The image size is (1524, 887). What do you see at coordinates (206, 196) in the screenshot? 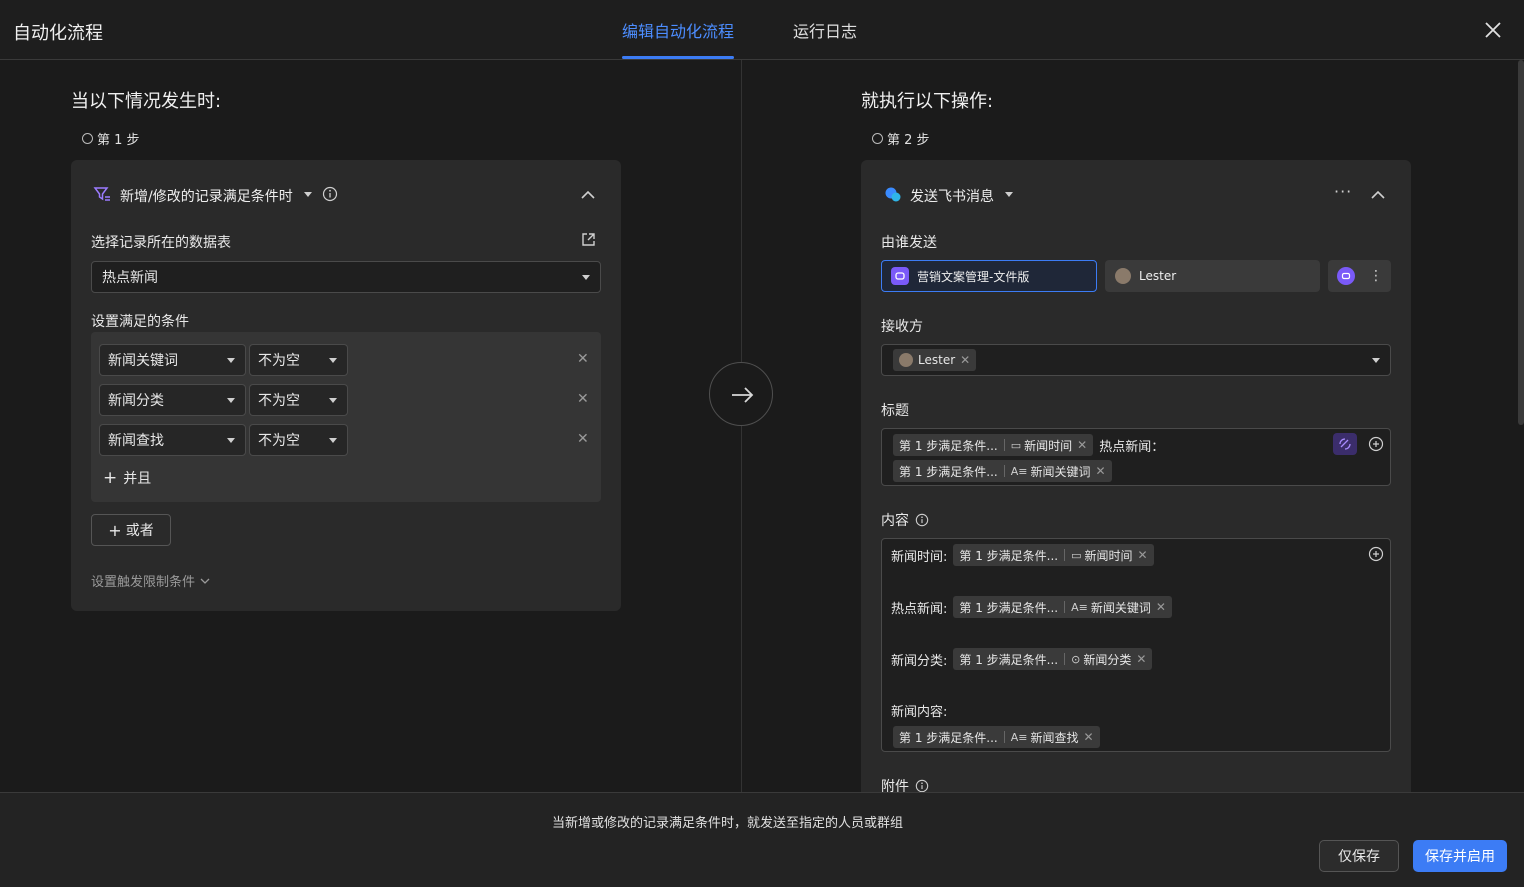
I see `trigger-type-label: 新增/修改的记录满足条件时` at bounding box center [206, 196].